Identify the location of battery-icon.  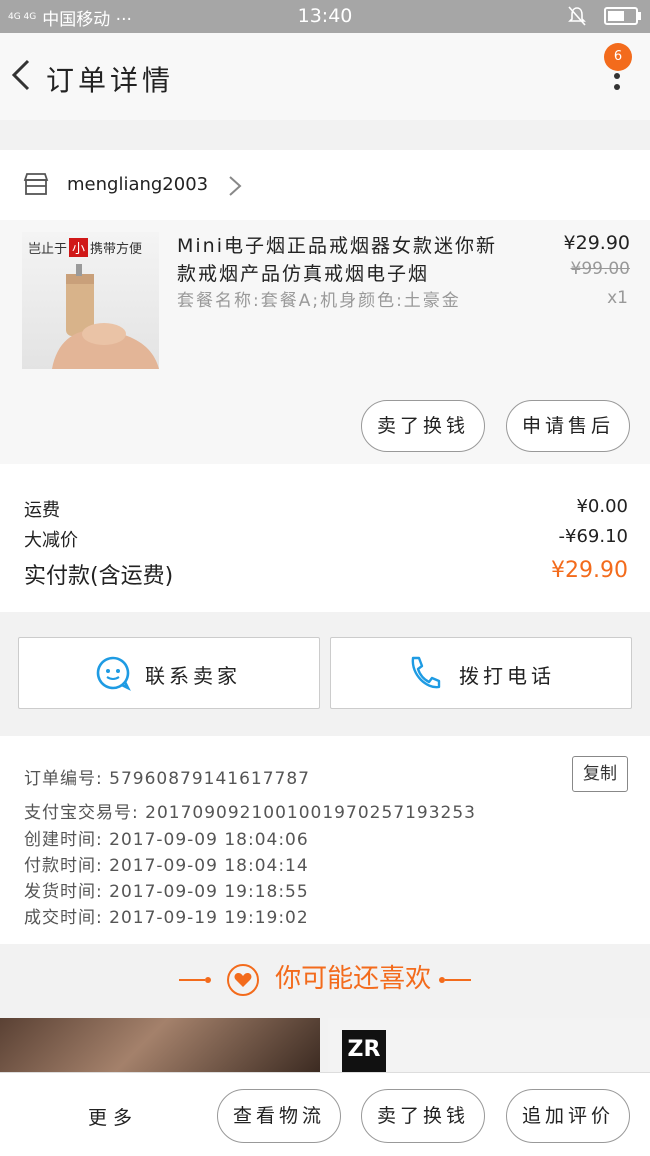
(622, 16).